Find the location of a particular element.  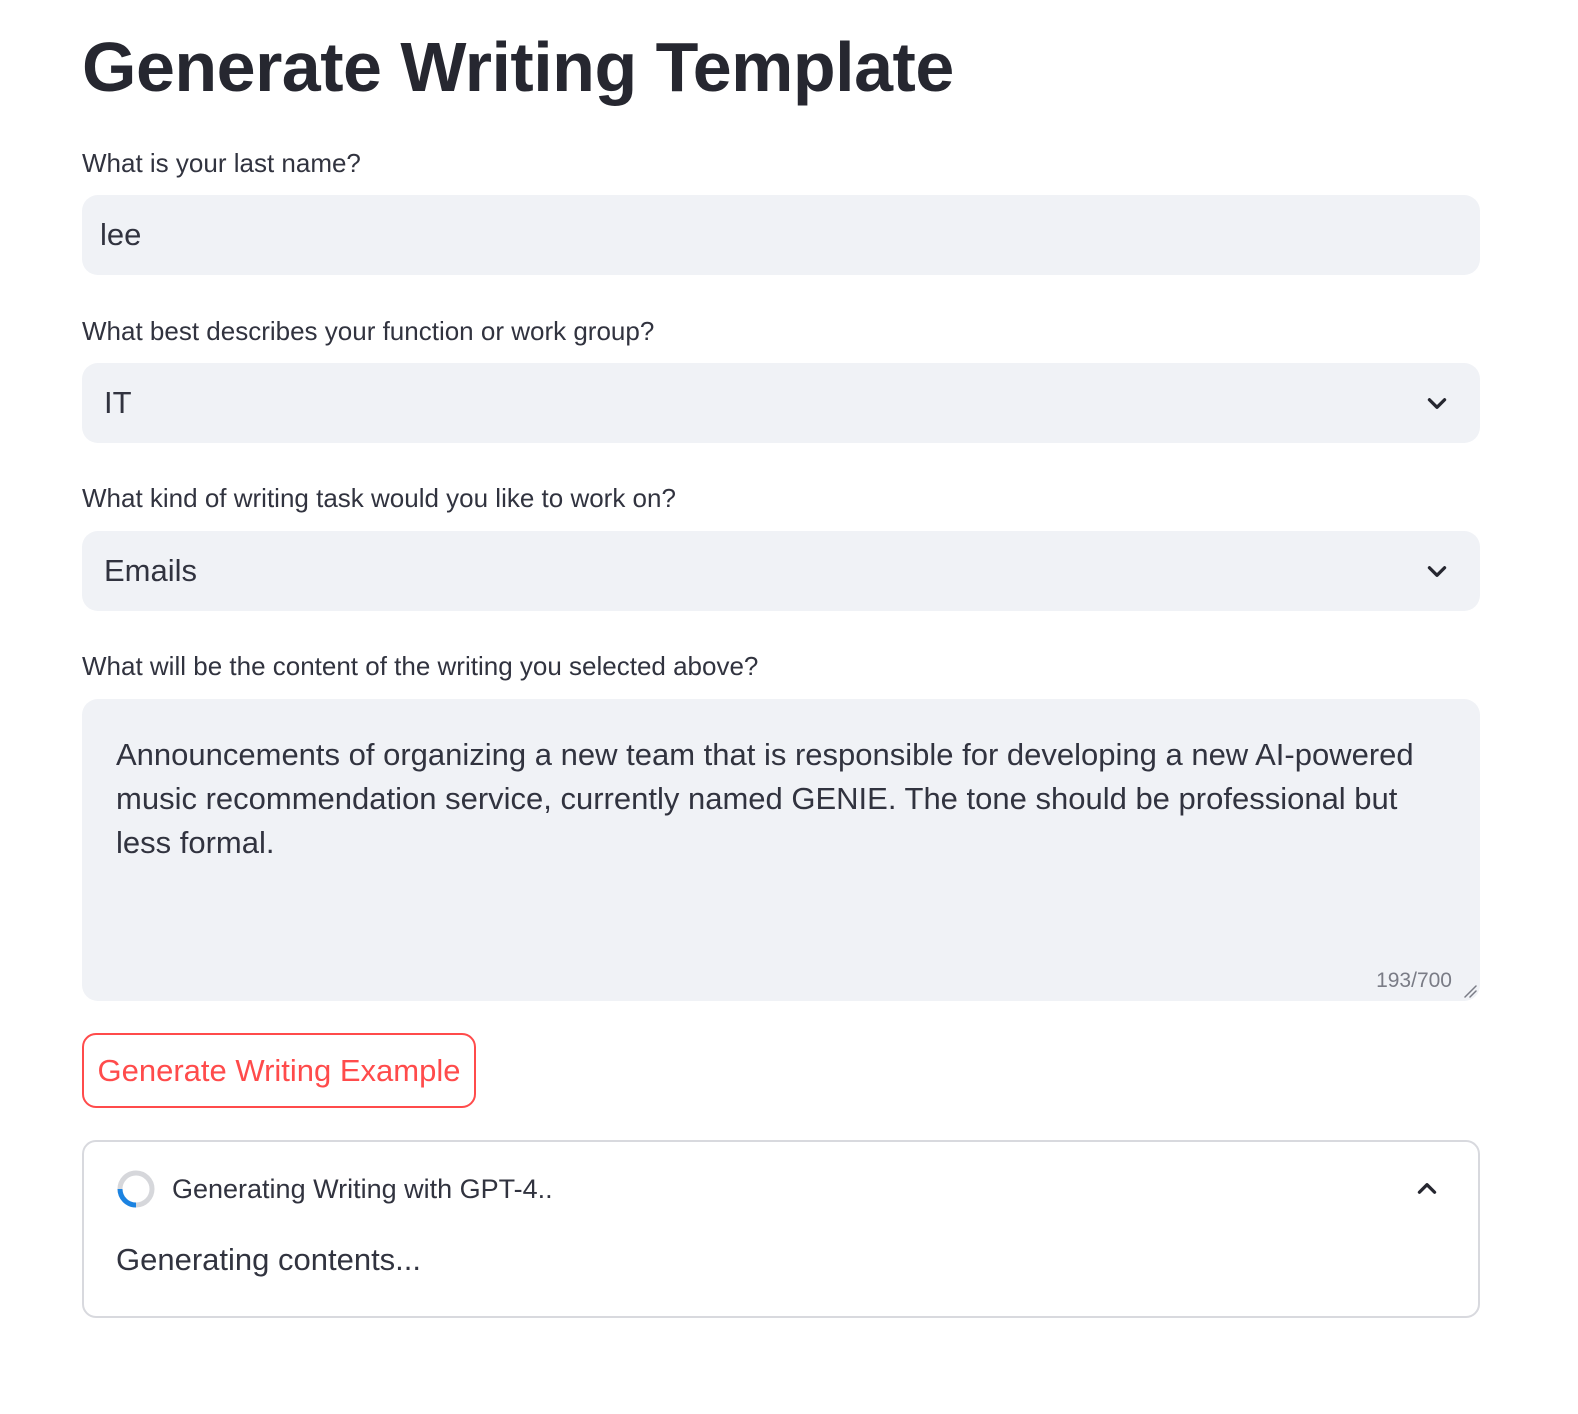

last-name-value: lee is located at coordinates (121, 234).